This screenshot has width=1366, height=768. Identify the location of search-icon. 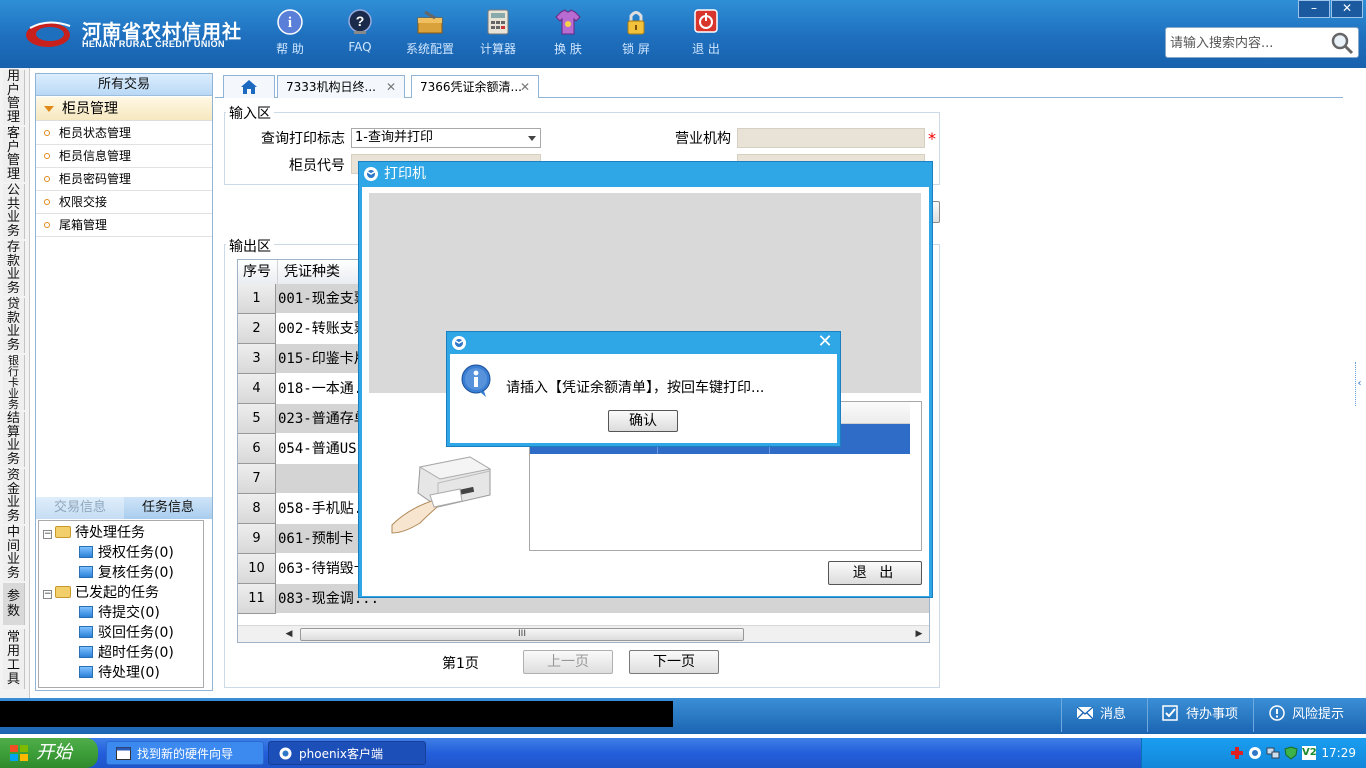
(1342, 43).